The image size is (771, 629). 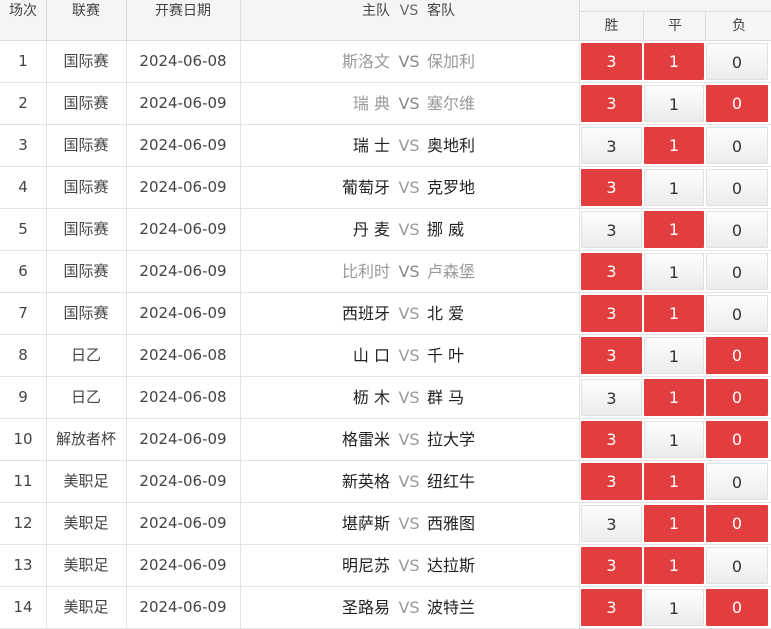 What do you see at coordinates (23, 103) in the screenshot?
I see `match-number: 2` at bounding box center [23, 103].